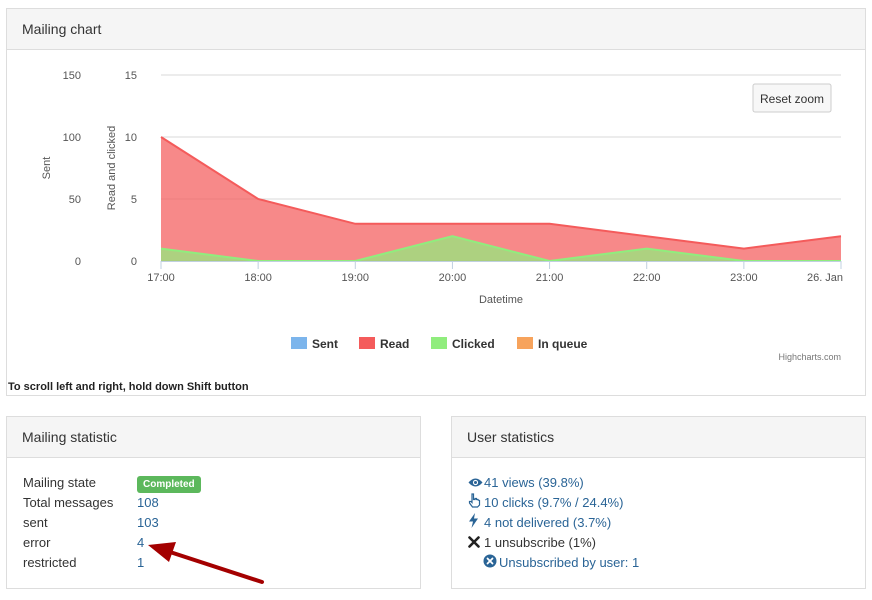 Image resolution: width=872 pixels, height=600 pixels. Describe the element at coordinates (647, 278) in the screenshot. I see `x-tick-label: 22:00` at that location.